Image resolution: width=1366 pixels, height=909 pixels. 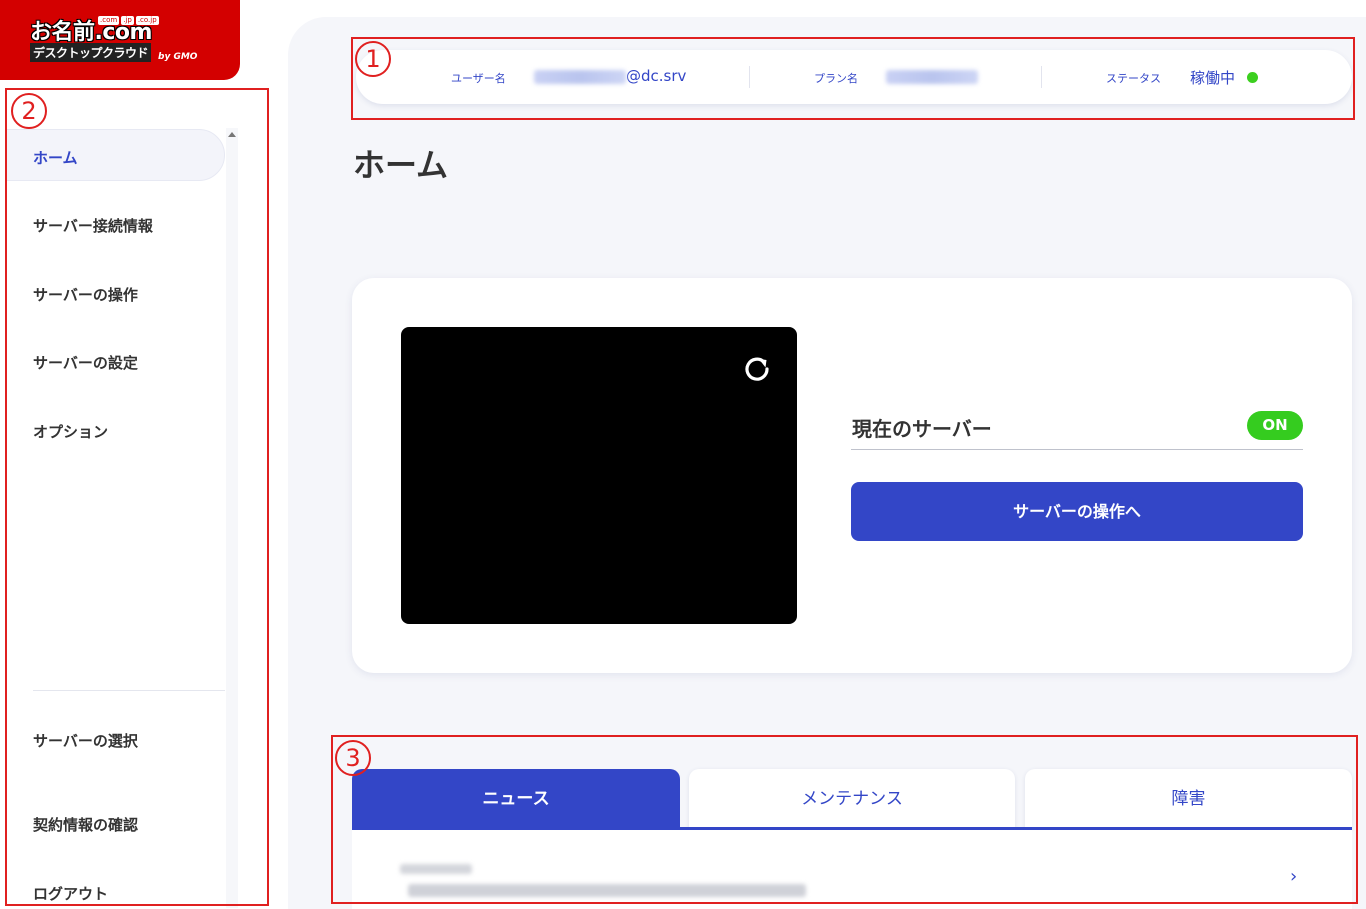 I want to click on page-title: ホーム, so click(x=401, y=165).